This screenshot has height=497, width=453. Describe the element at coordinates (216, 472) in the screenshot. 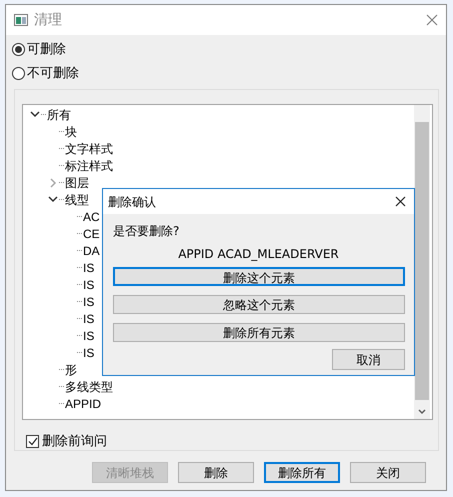

I see `dialog-button: 删除` at that location.